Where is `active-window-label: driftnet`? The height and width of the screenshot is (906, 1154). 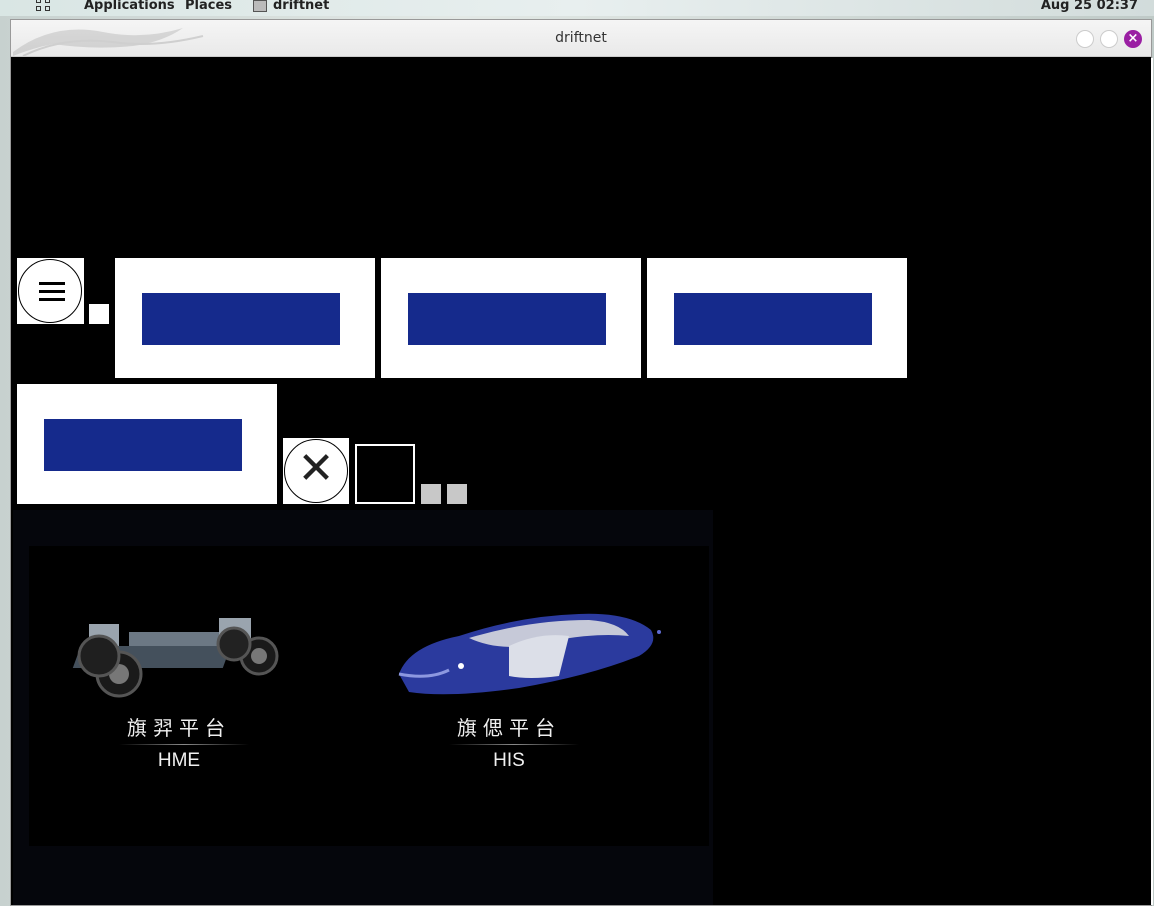 active-window-label: driftnet is located at coordinates (301, 7).